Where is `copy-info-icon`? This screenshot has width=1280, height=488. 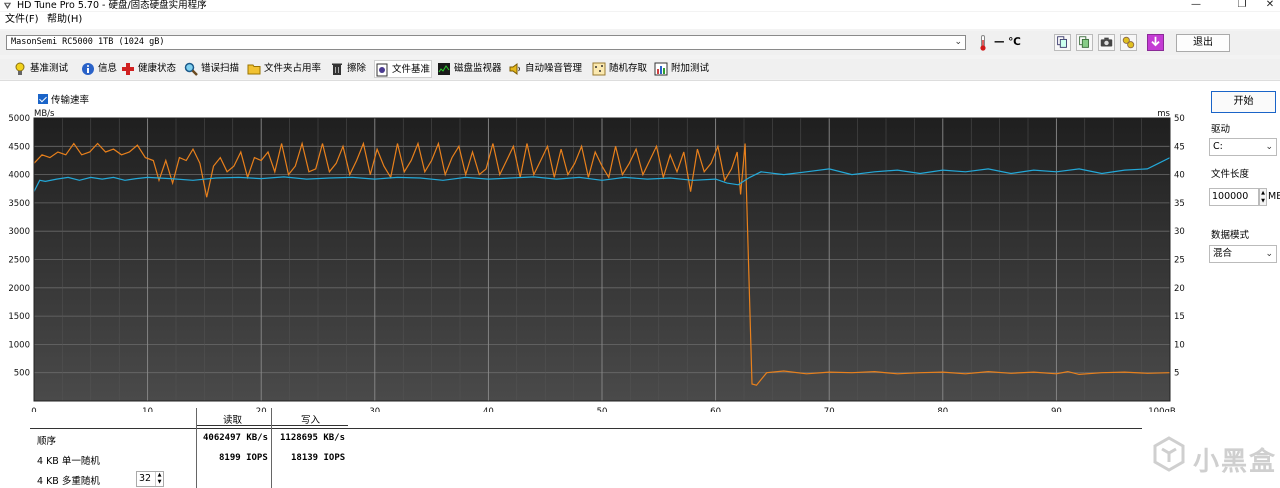 copy-info-icon is located at coordinates (1062, 42).